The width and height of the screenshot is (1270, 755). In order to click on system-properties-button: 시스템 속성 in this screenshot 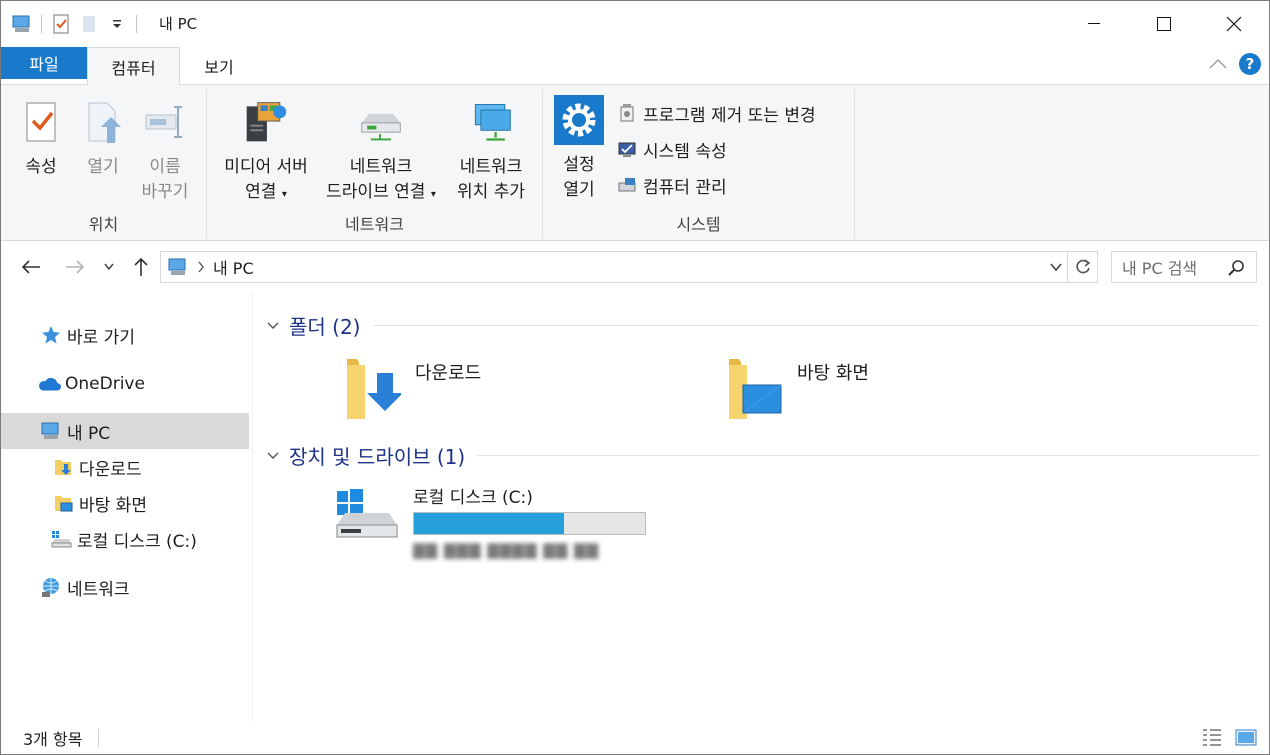, I will do `click(672, 149)`.